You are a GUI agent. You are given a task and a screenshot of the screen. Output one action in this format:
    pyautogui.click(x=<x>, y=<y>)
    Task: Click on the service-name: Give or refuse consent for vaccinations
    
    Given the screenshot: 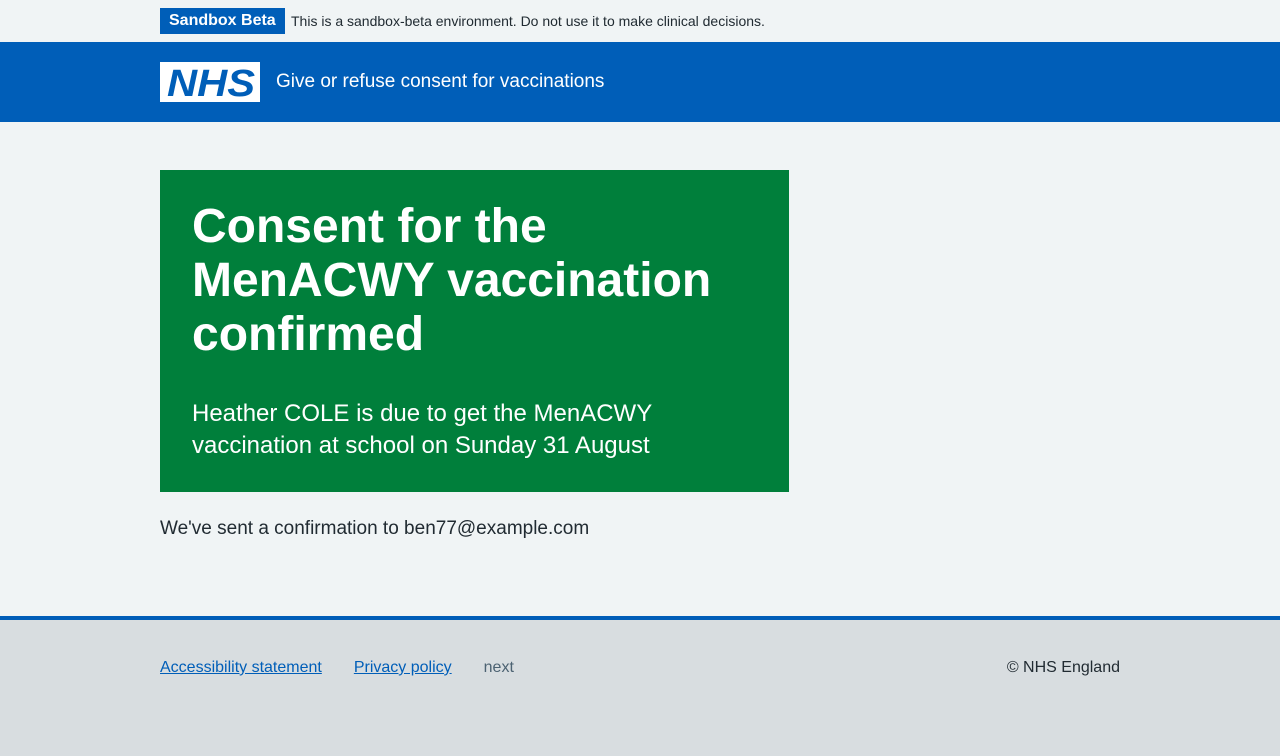 What is the action you would take?
    pyautogui.click(x=440, y=82)
    